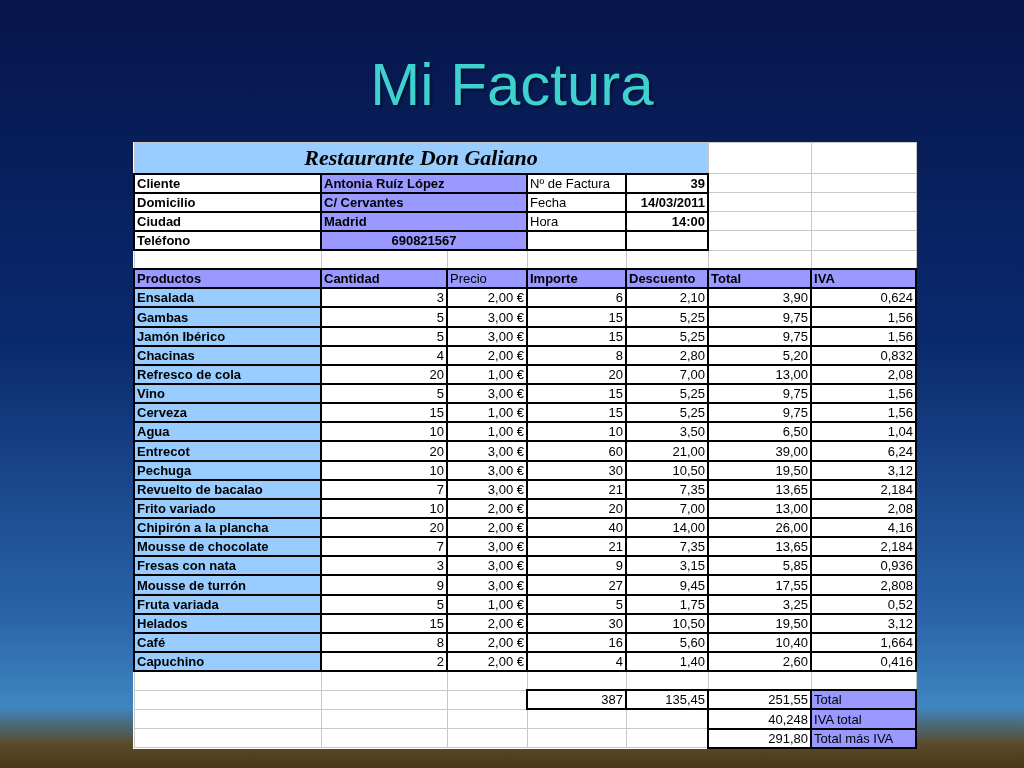 The width and height of the screenshot is (1024, 768). Describe the element at coordinates (864, 432) in the screenshot. I see `table-cell: 1,04` at that location.